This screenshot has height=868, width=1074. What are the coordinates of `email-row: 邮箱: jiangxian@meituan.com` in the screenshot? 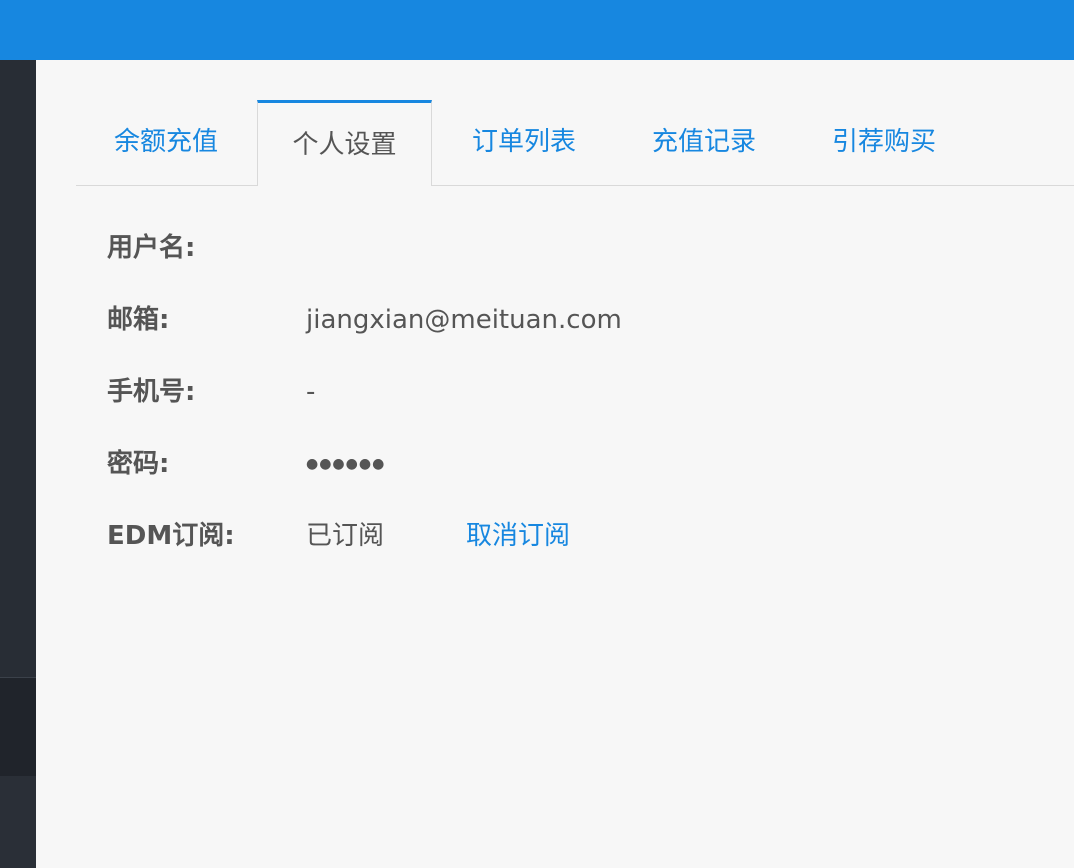 It's located at (557, 320).